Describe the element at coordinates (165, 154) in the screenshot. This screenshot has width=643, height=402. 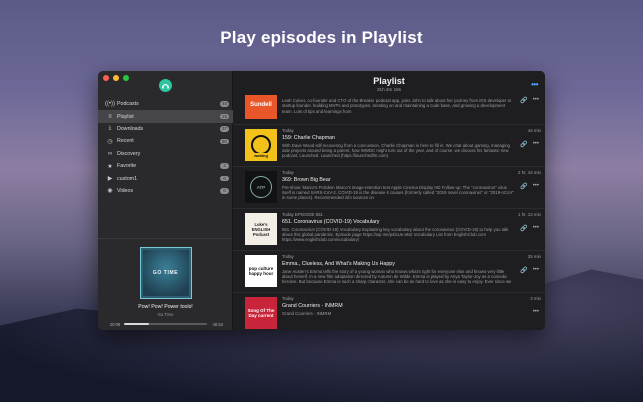
I see `sidebar-item-discovery: ∞ Discovery` at that location.